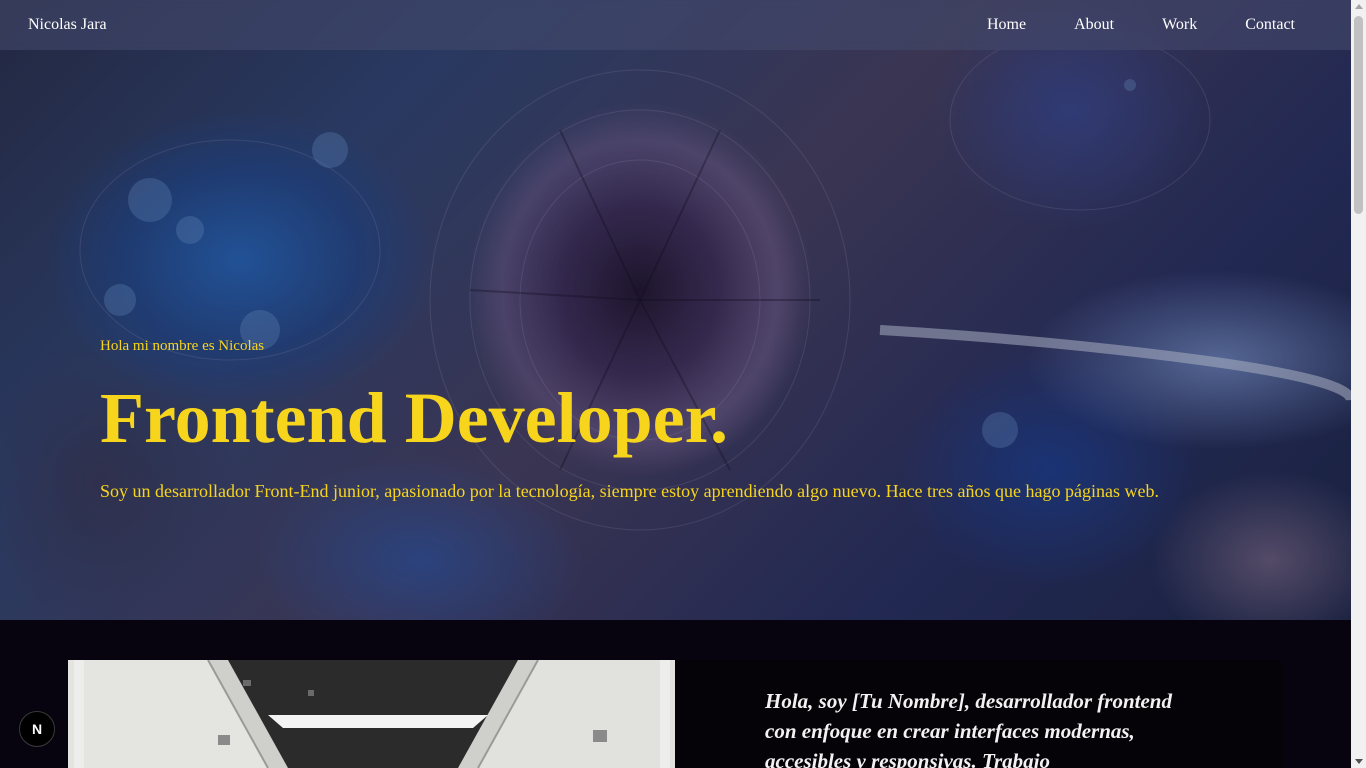 The height and width of the screenshot is (768, 1366). I want to click on nextjs-dev-indicator: N, so click(37, 729).